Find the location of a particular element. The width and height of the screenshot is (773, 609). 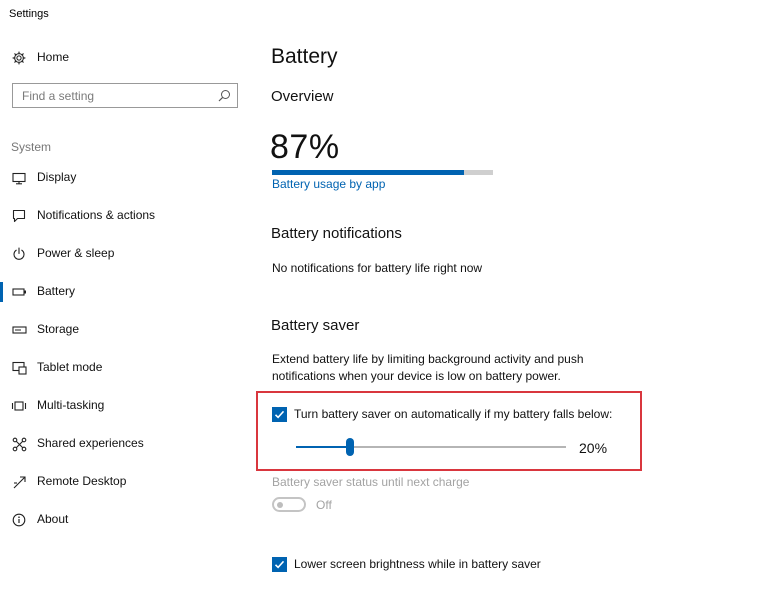

sidebar-item-storage: Storage is located at coordinates (115, 330).